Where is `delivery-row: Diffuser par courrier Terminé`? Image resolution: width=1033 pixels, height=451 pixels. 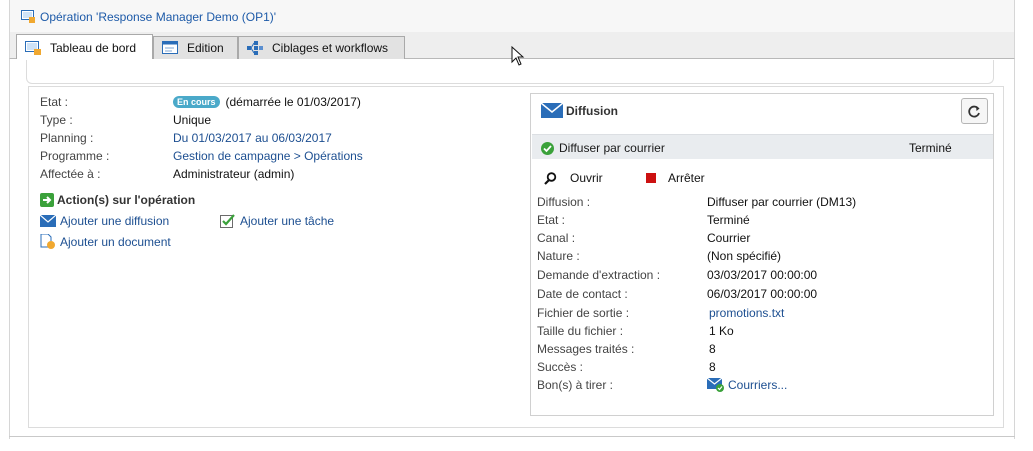 delivery-row: Diffuser par courrier Terminé is located at coordinates (762, 146).